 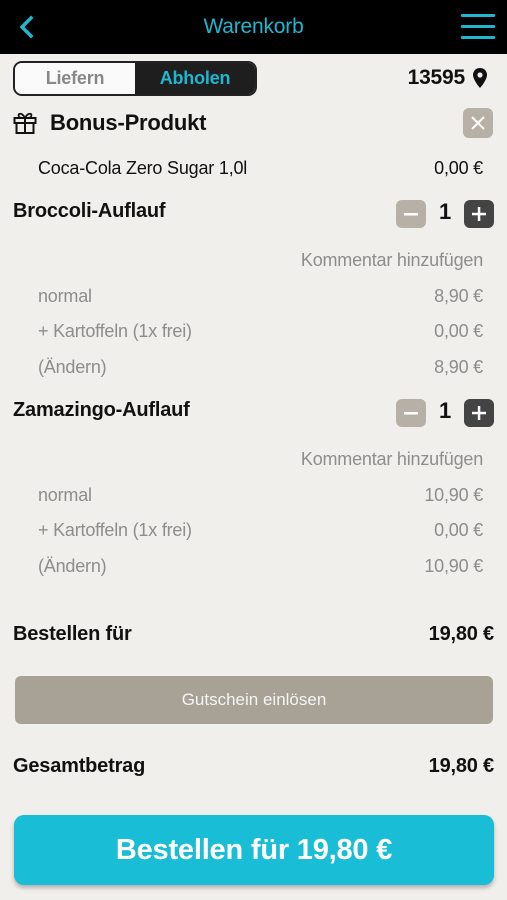 What do you see at coordinates (458, 367) in the screenshot?
I see `item-total: 8,90 €` at bounding box center [458, 367].